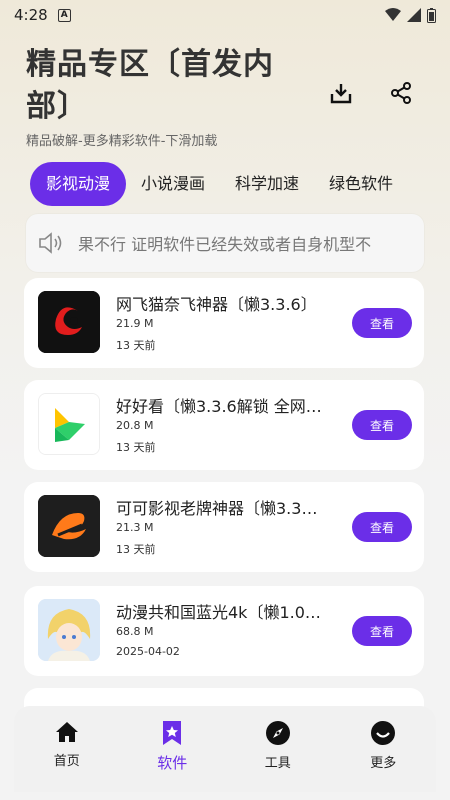  Describe the element at coordinates (122, 141) in the screenshot. I see `page-subtitle: 精品破解-更多精彩软件-下滑加载` at that location.